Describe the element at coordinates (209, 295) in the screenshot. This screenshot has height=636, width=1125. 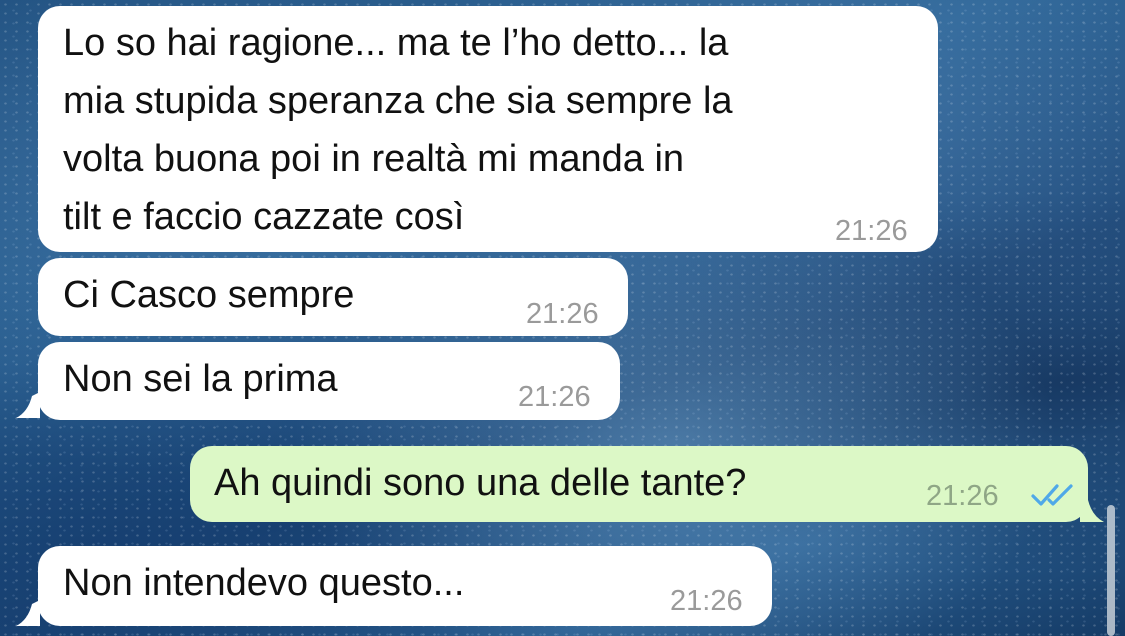
I see `message-text: Ci Casco sempre` at that location.